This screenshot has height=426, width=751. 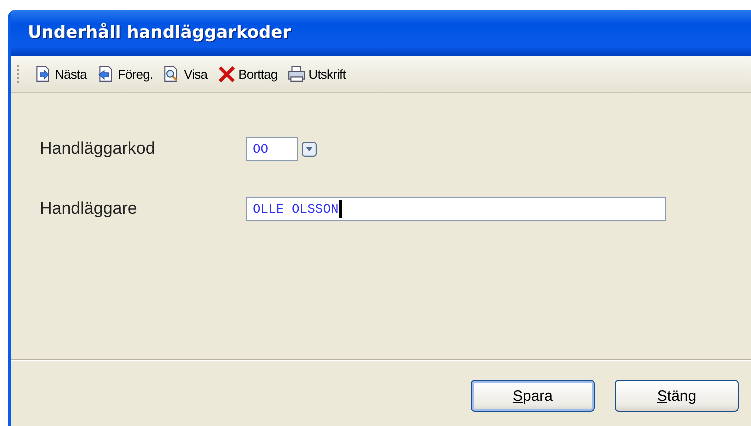 I want to click on field-label: Handläggare, so click(x=89, y=209).